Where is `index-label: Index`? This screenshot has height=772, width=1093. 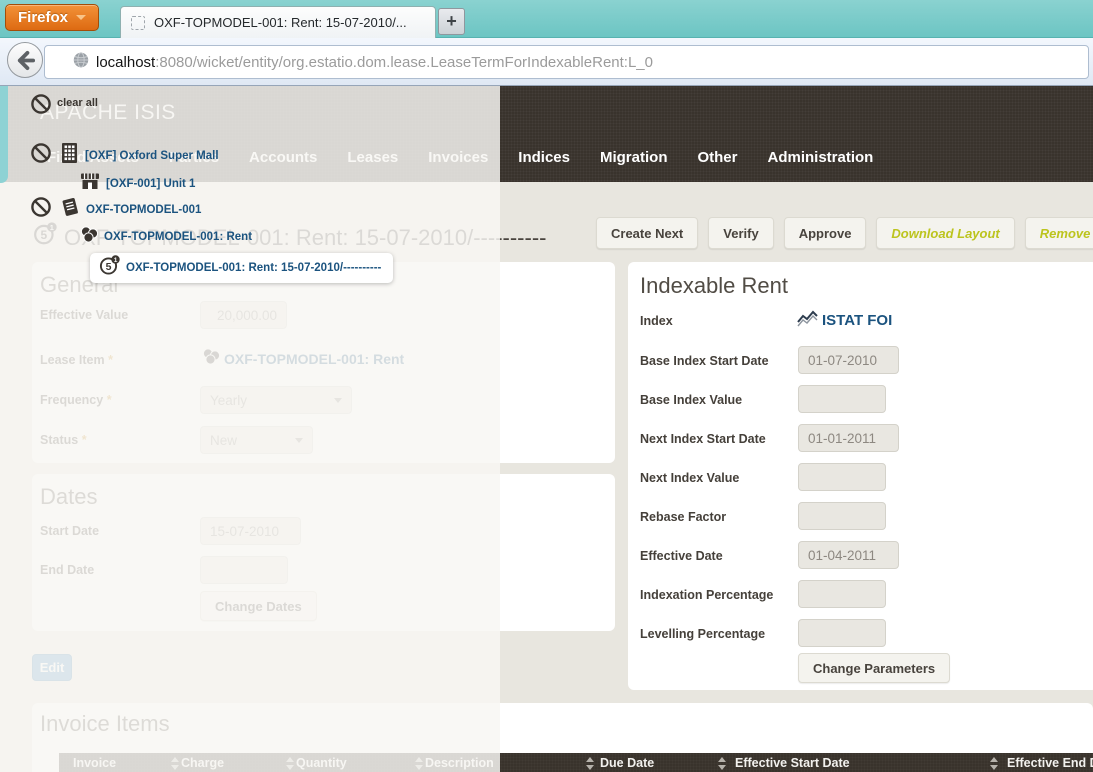 index-label: Index is located at coordinates (656, 321).